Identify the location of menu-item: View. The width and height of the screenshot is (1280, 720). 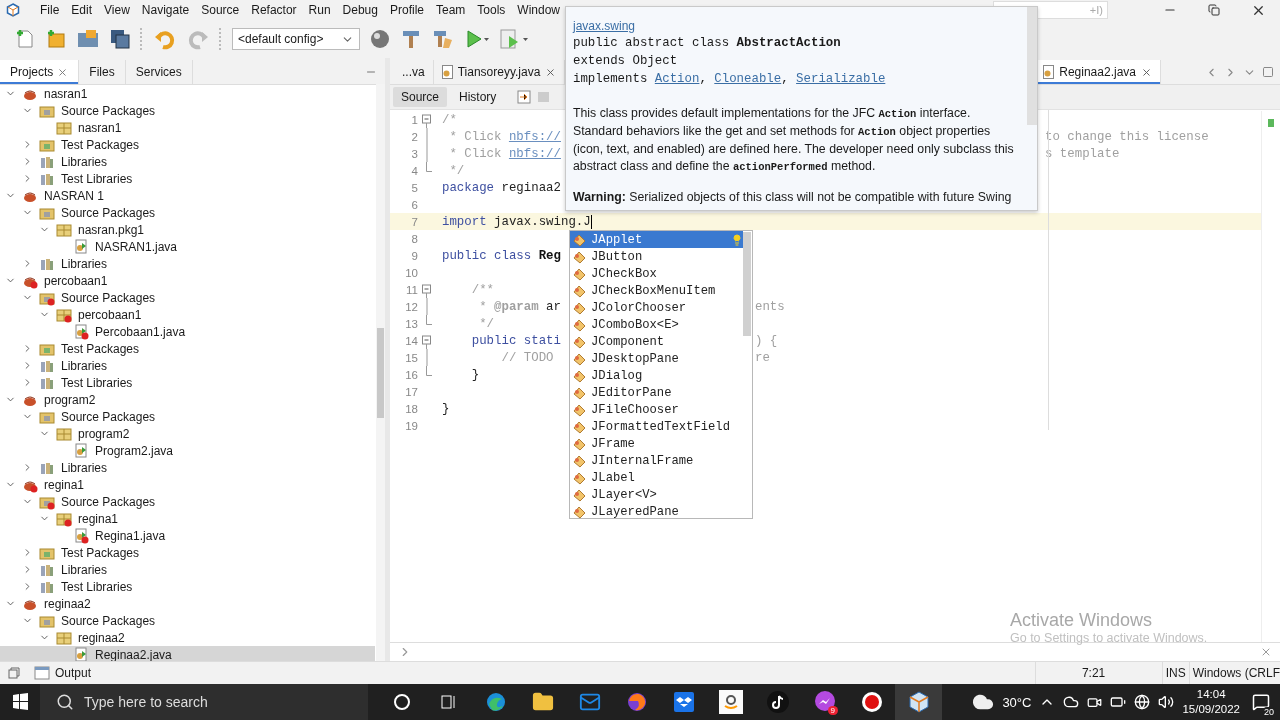
(117, 10).